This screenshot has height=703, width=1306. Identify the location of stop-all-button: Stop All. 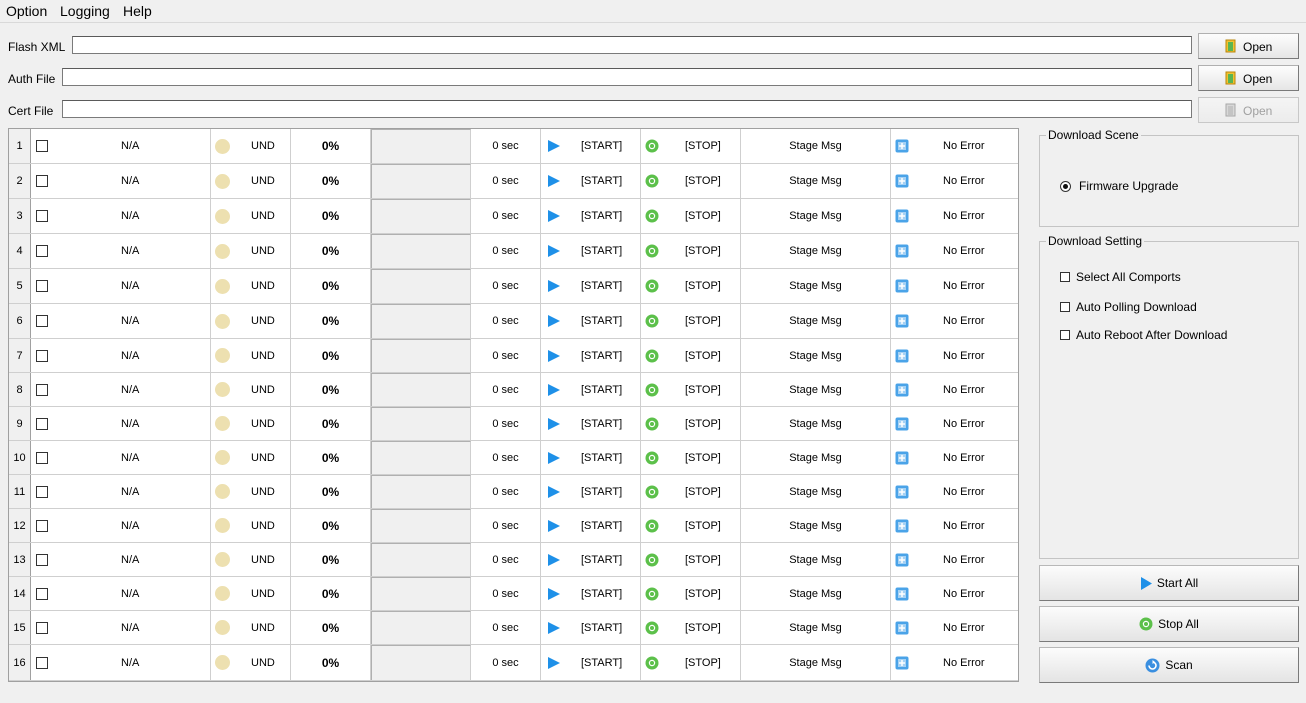
(1169, 624).